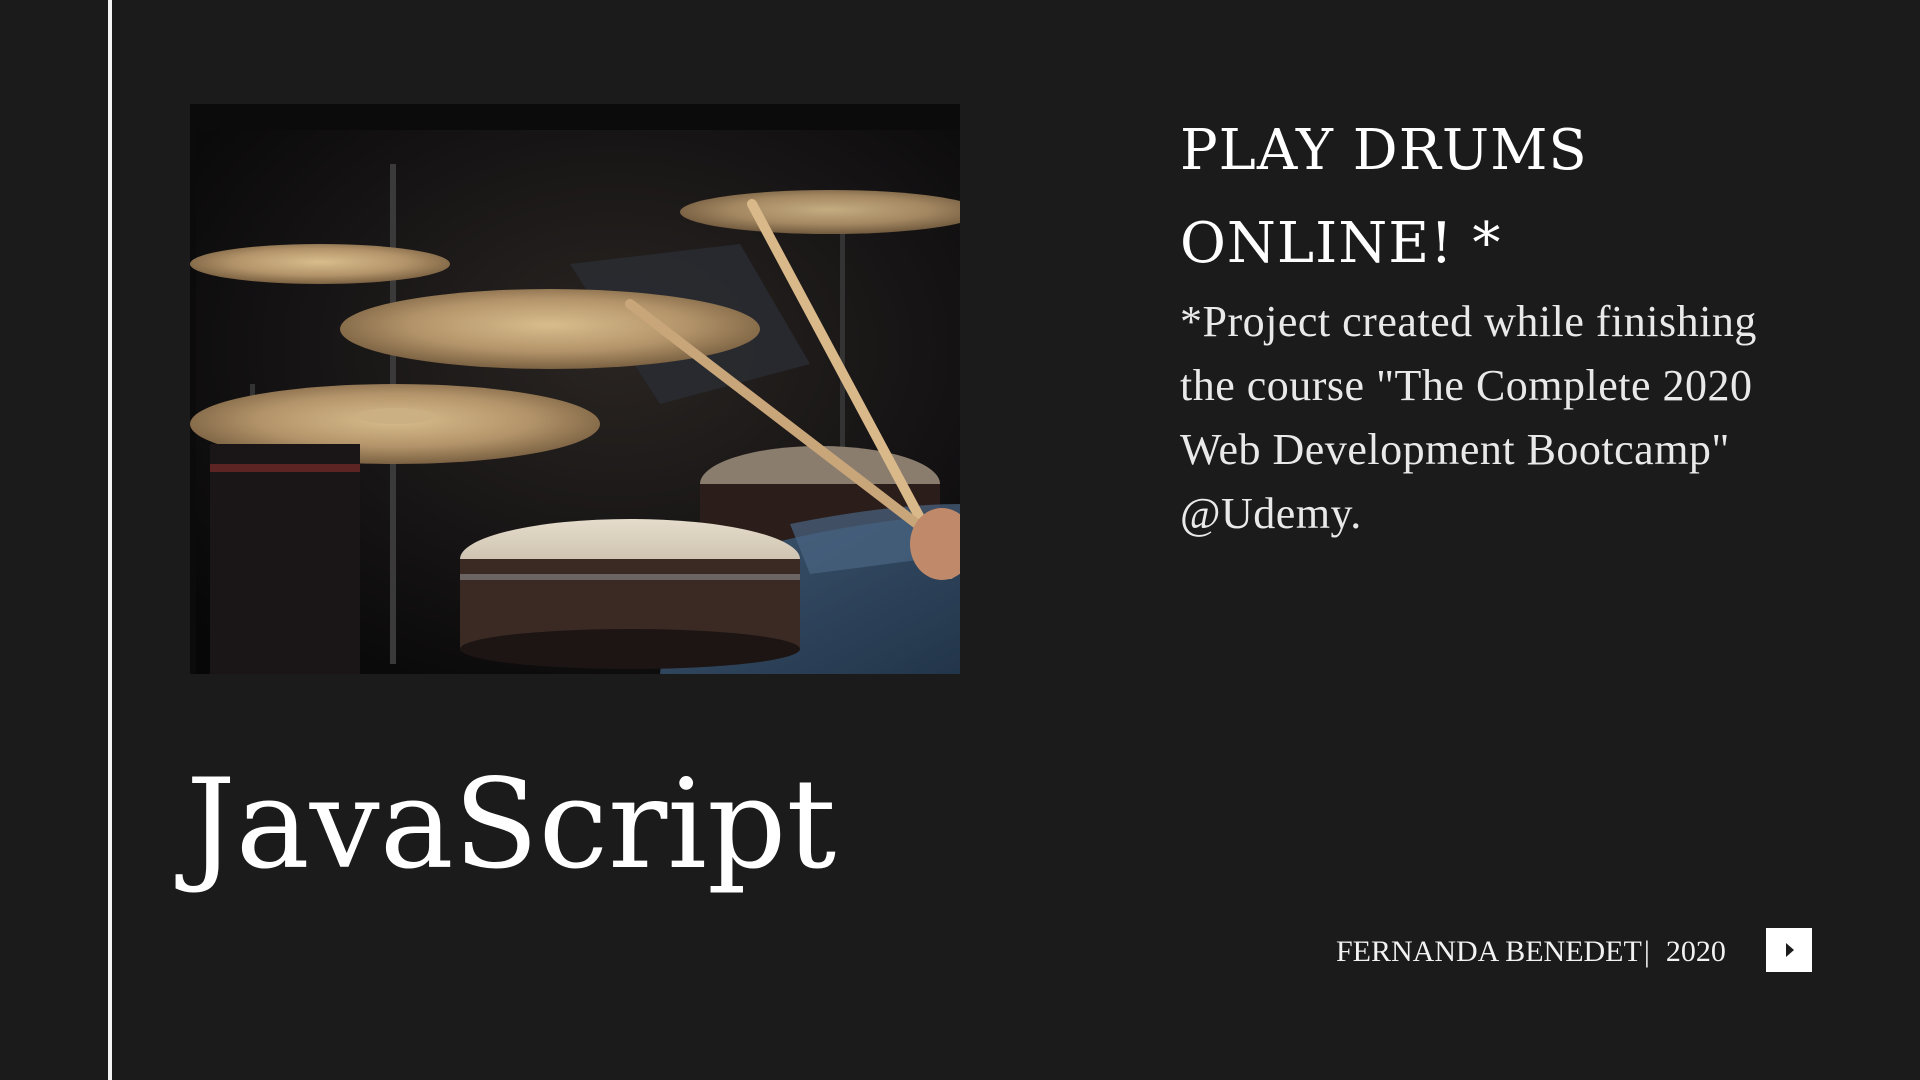 Image resolution: width=1920 pixels, height=1080 pixels. Describe the element at coordinates (1468, 321) in the screenshot. I see `description-line-1: *Project created while finishing` at that location.